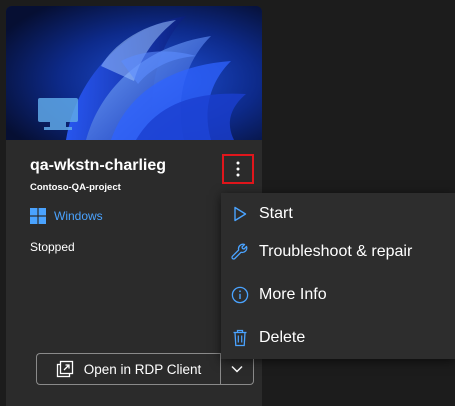 Image resolution: width=455 pixels, height=406 pixels. Describe the element at coordinates (276, 213) in the screenshot. I see `menu-item-label: Start` at that location.